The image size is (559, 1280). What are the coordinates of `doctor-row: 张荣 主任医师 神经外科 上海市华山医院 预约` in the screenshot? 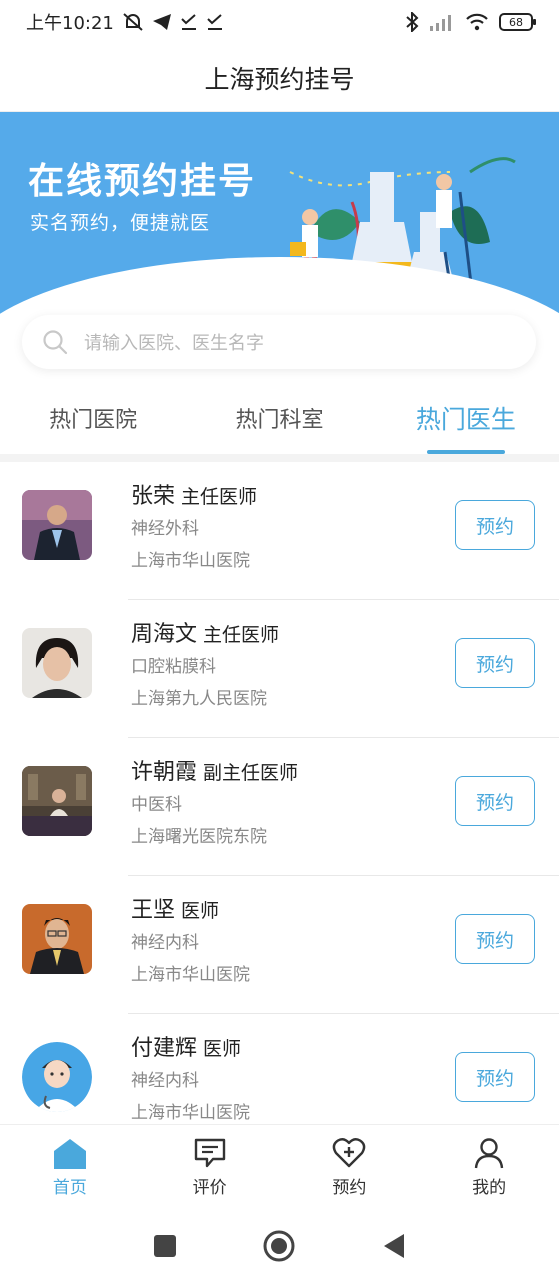 It's located at (279, 531).